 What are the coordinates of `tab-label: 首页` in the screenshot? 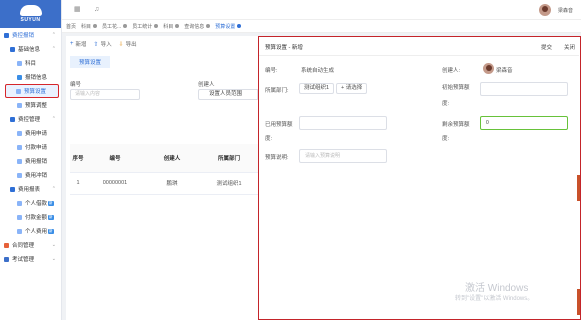 It's located at (71, 26).